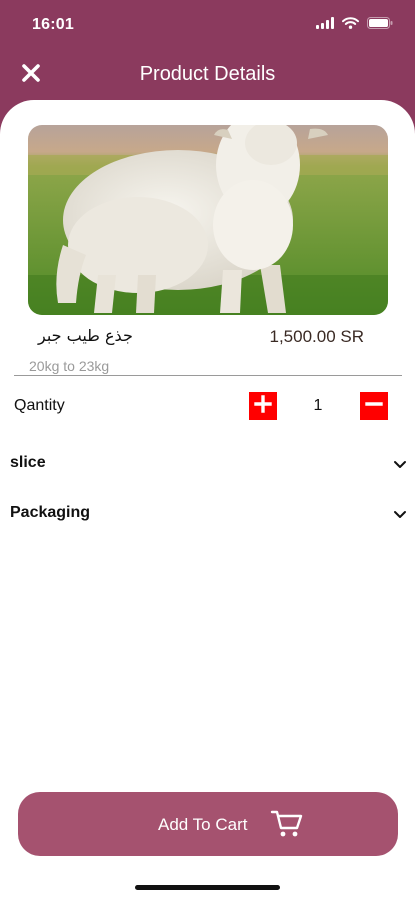  I want to click on product-price: 1,500.00 SR, so click(316, 336).